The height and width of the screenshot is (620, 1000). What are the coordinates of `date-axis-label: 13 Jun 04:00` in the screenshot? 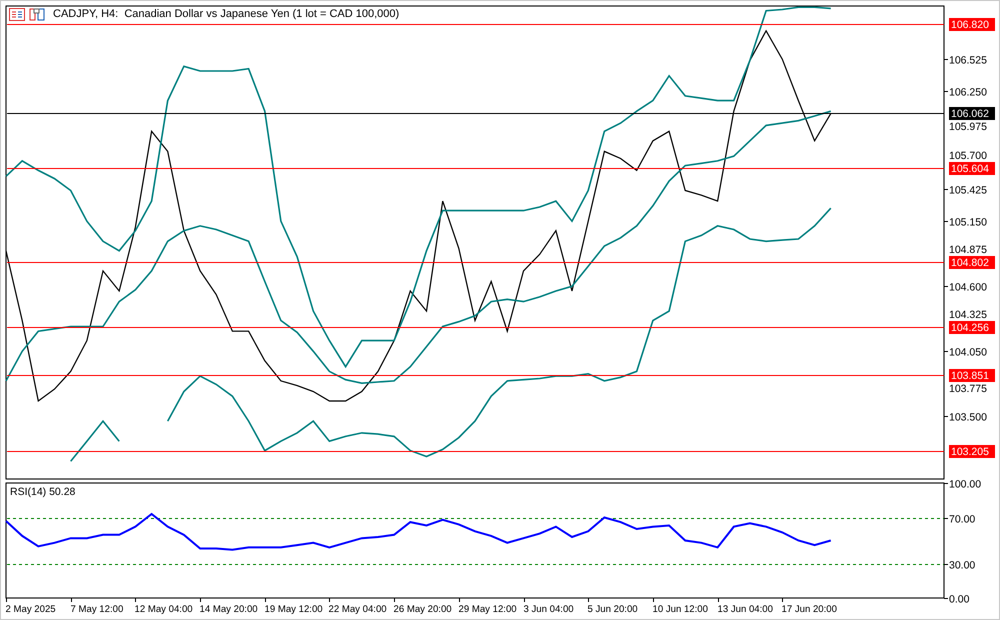 It's located at (745, 609).